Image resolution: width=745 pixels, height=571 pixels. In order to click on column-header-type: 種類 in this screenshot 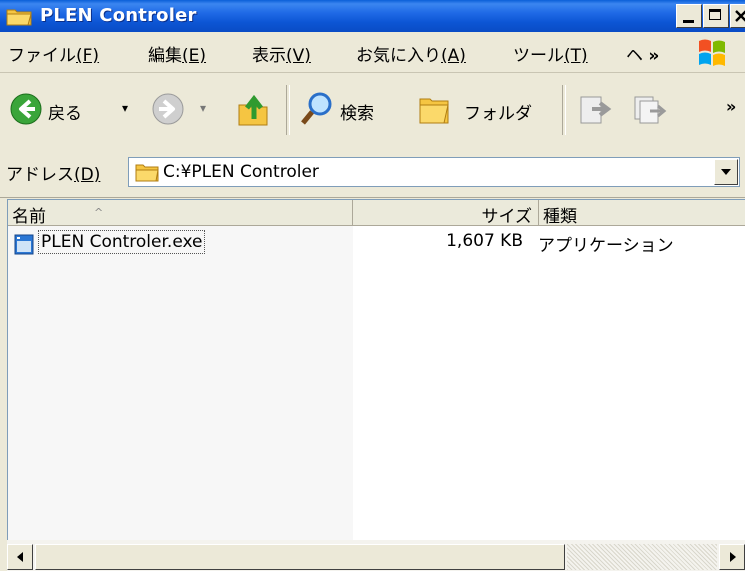, I will do `click(642, 213)`.